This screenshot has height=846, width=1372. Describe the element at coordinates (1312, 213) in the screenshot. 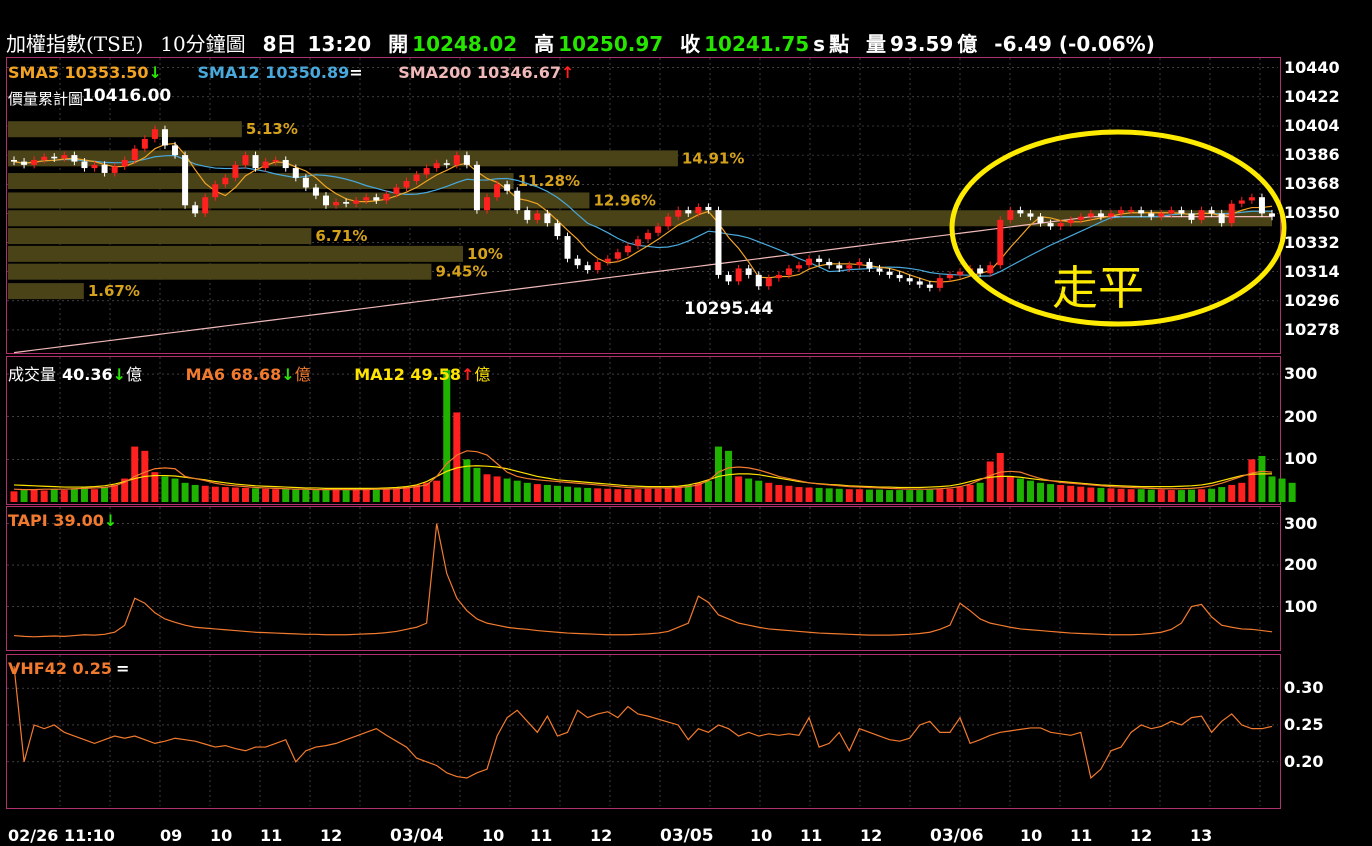

I see `price-ytick: 10350` at that location.